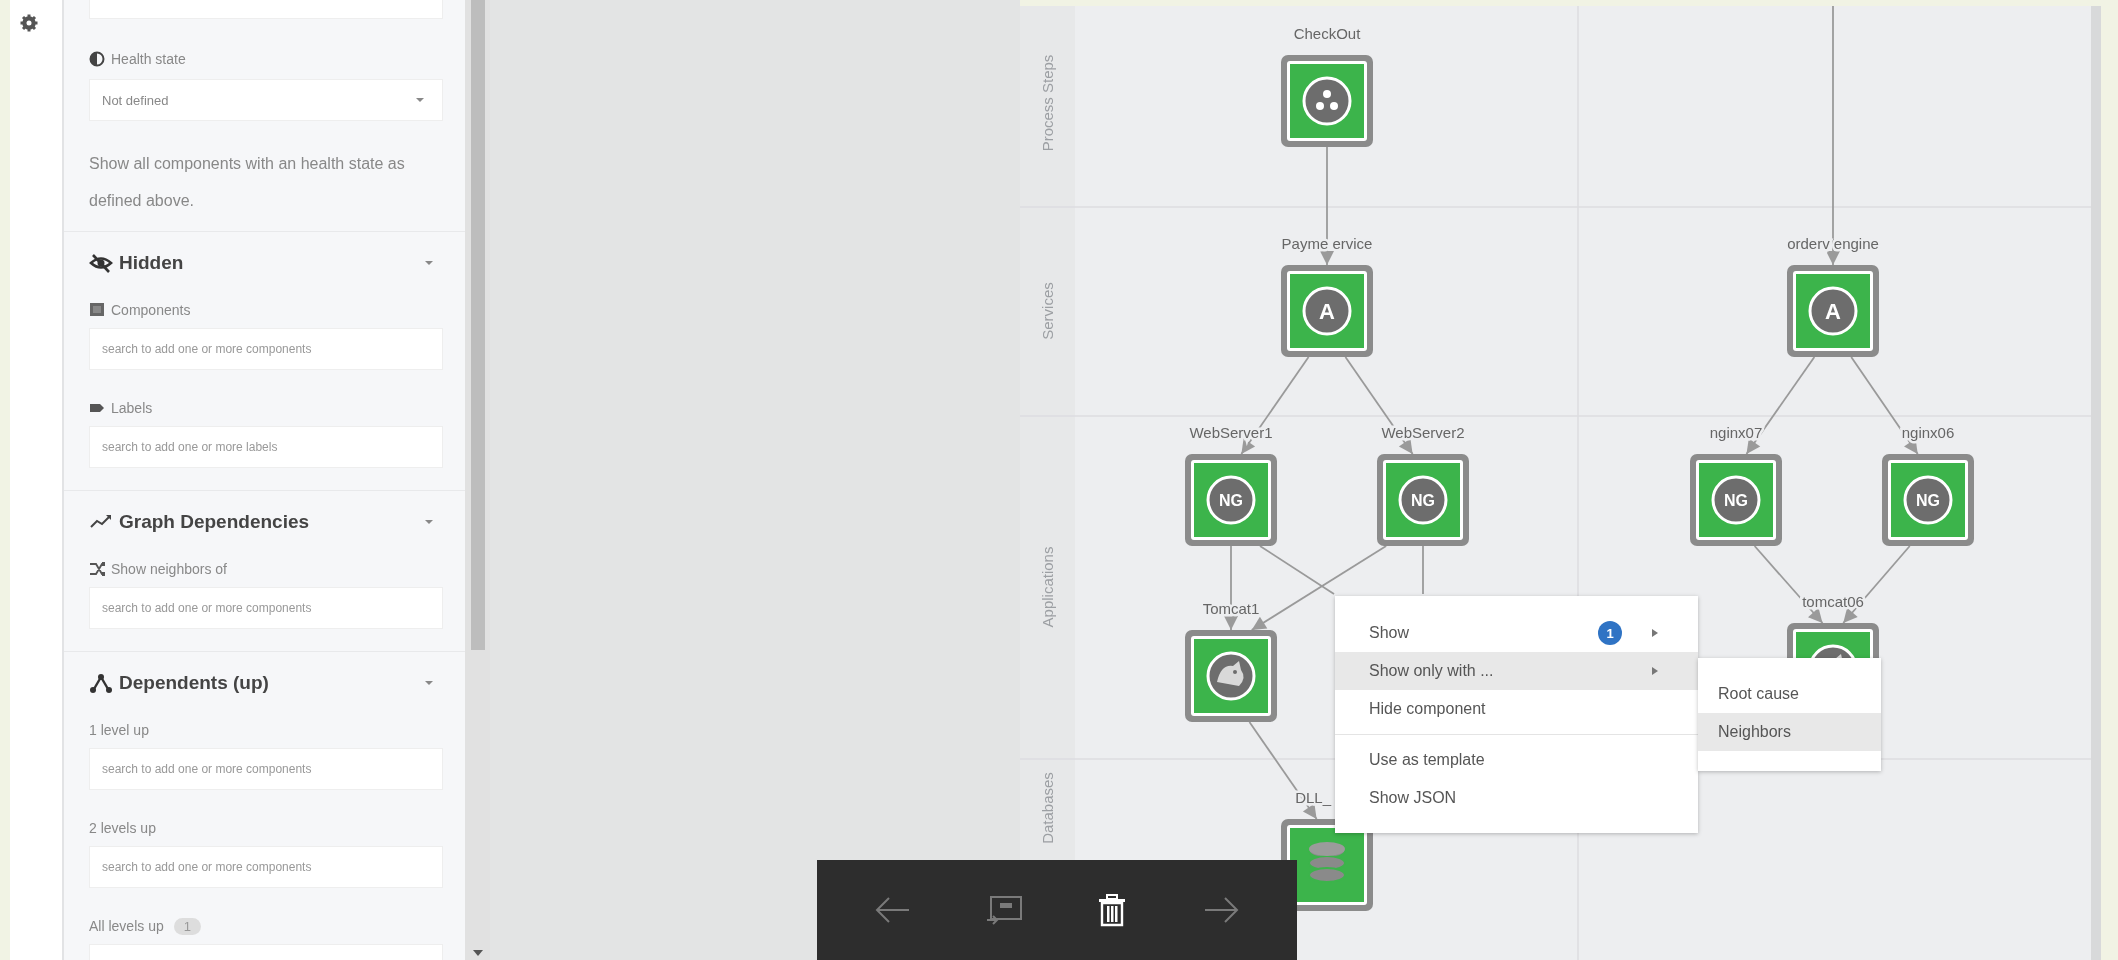 The width and height of the screenshot is (2118, 960). What do you see at coordinates (266, 683) in the screenshot?
I see `section-header: Dependents (up)` at bounding box center [266, 683].